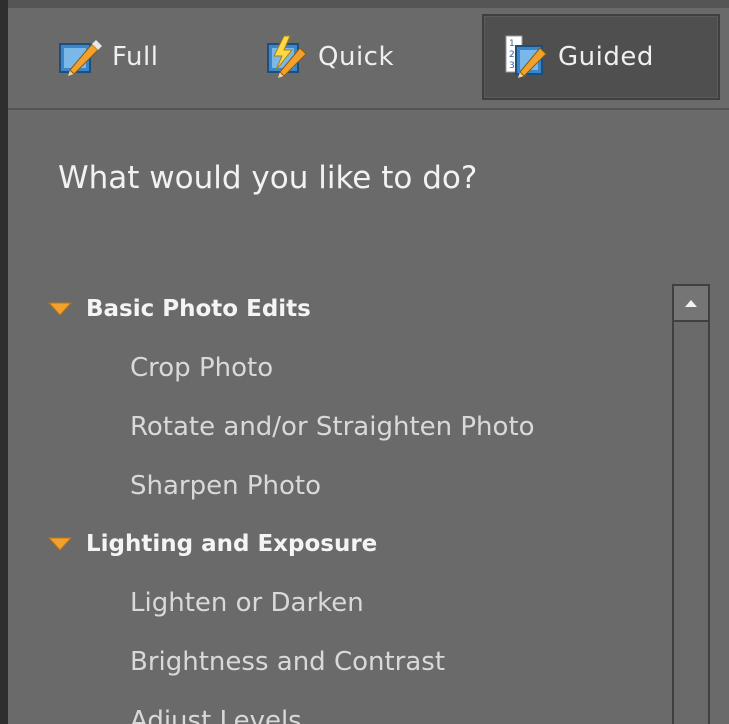  Describe the element at coordinates (4, 362) in the screenshot. I see `window-edge` at that location.